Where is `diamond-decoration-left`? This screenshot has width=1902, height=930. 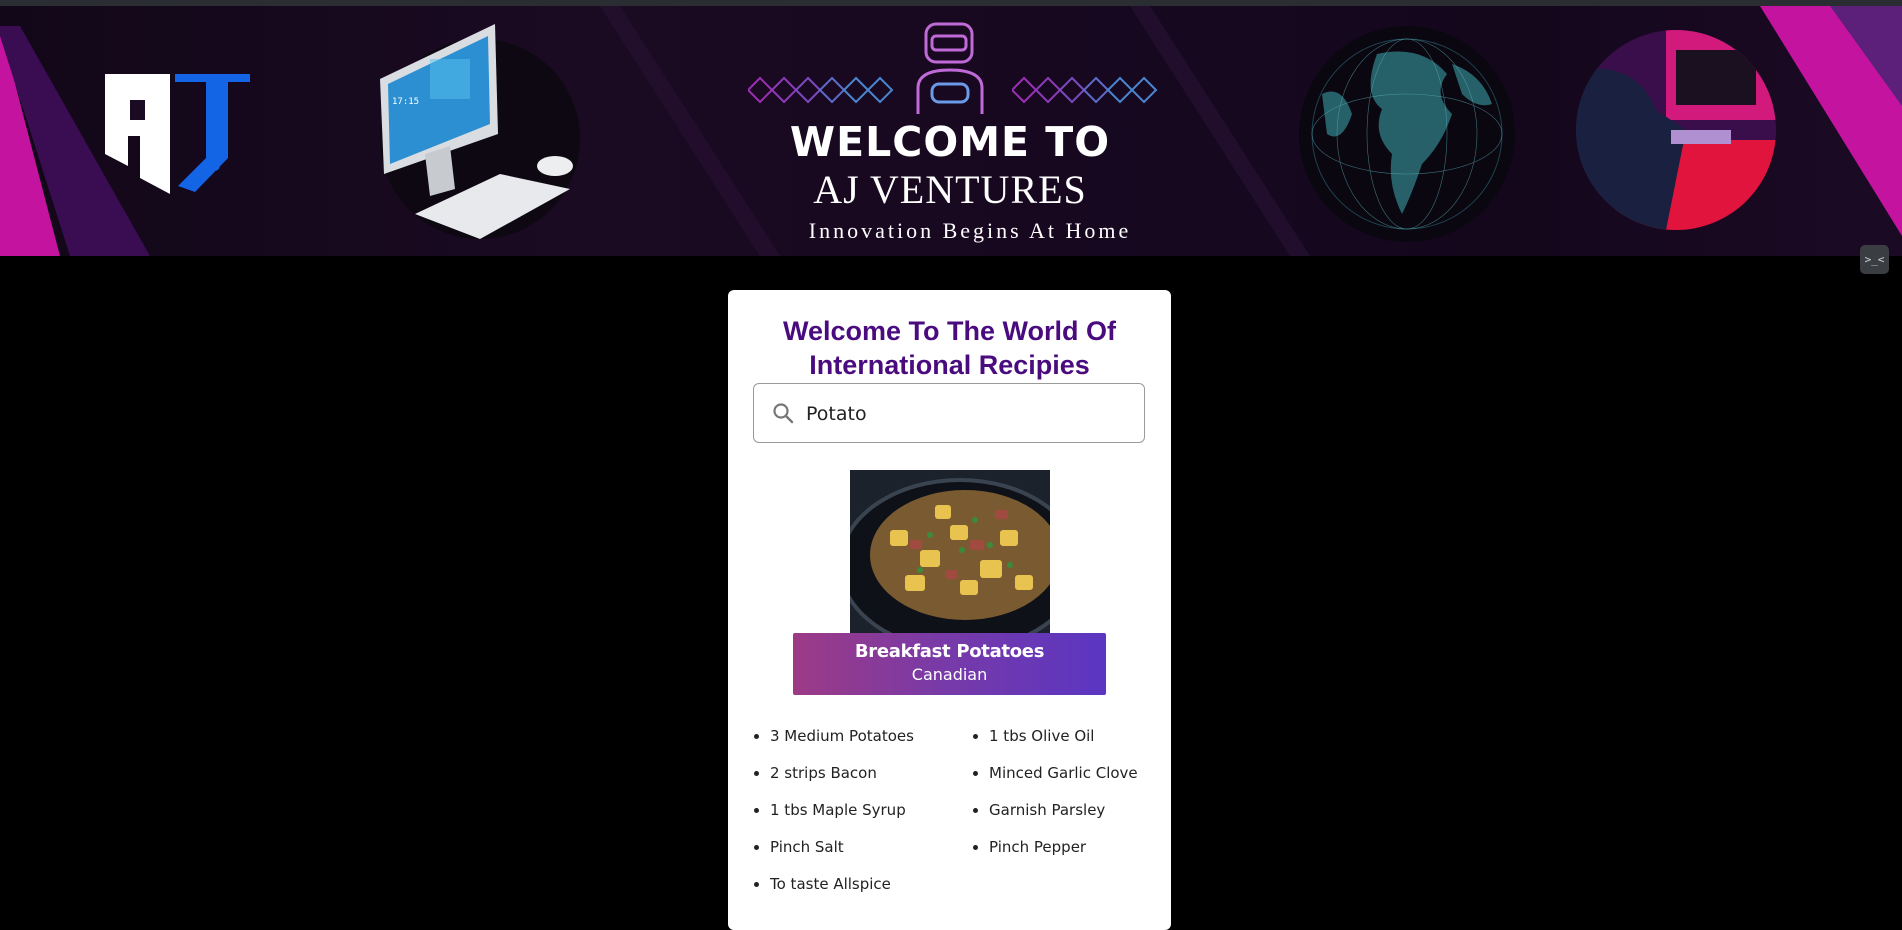
diamond-decoration-left is located at coordinates (821, 90).